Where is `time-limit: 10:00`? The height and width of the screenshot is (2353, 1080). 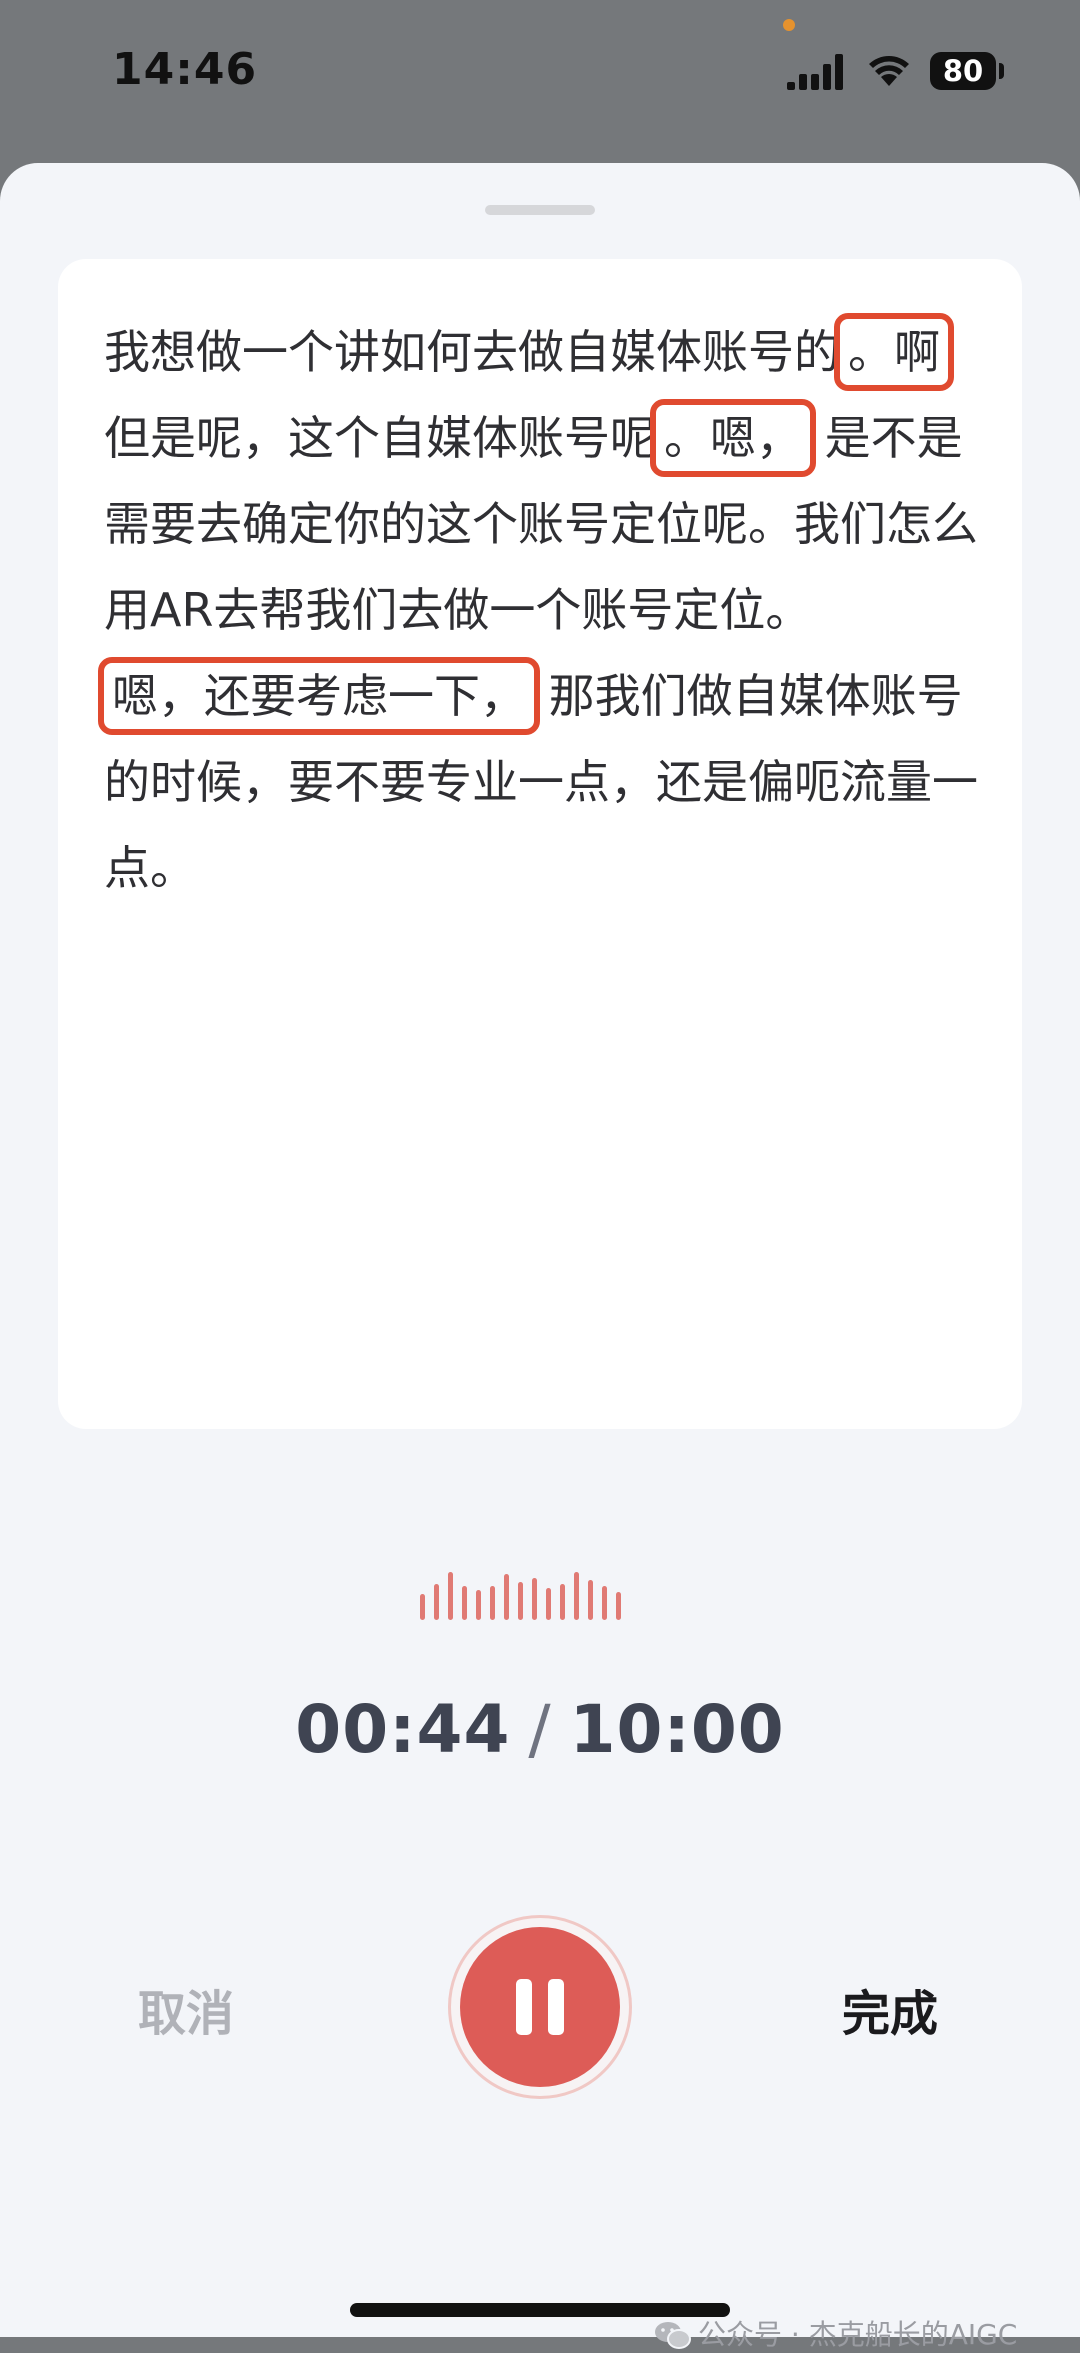 time-limit: 10:00 is located at coordinates (677, 1729).